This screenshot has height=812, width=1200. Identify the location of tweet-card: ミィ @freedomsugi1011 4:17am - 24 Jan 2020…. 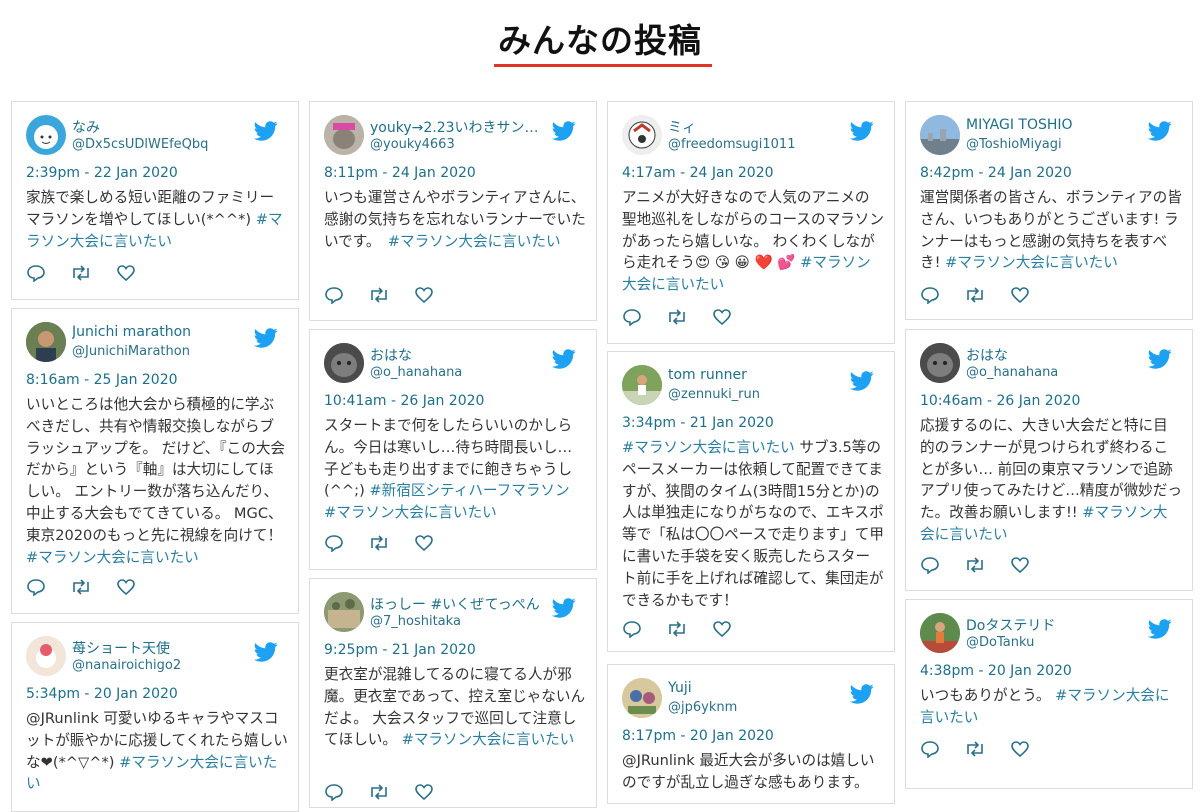
(751, 222).